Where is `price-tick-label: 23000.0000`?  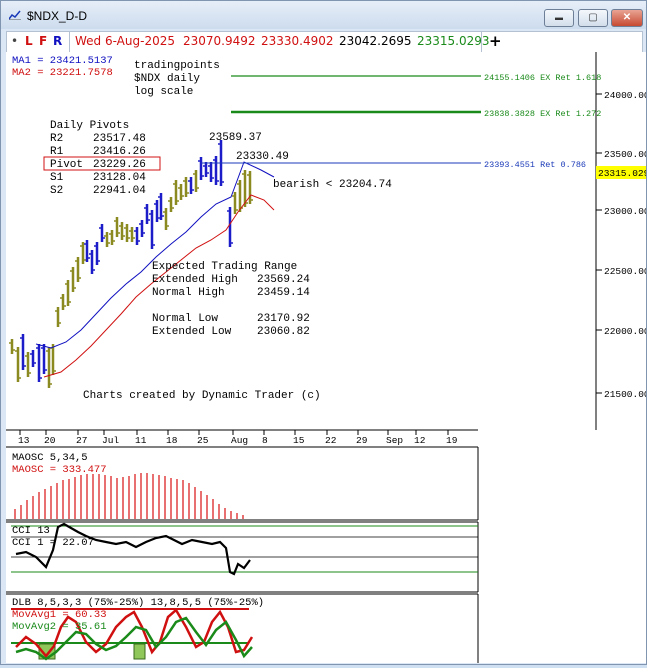 price-tick-label: 23000.0000 is located at coordinates (625, 211).